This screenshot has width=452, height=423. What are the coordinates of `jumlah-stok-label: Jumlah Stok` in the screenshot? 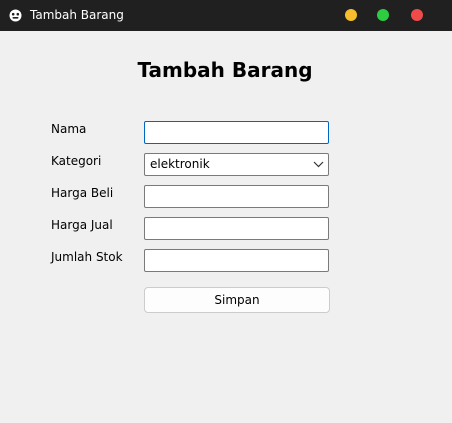 It's located at (87, 257).